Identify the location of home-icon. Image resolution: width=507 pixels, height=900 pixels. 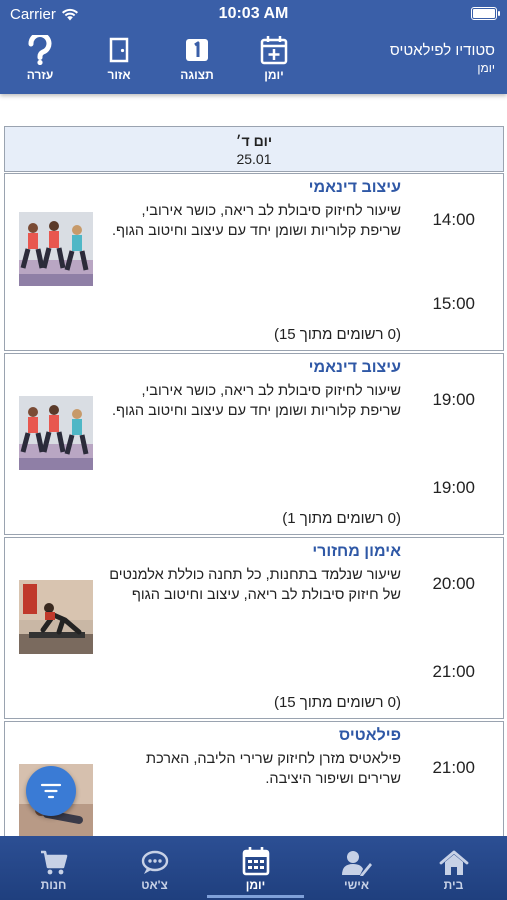
(453, 862).